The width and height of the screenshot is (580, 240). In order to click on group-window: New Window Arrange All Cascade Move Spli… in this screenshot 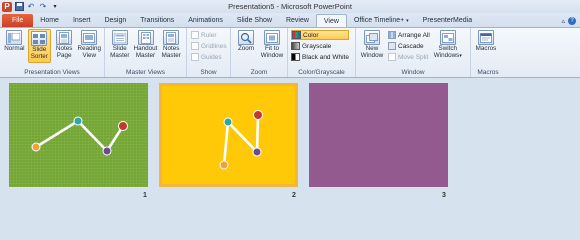, I will do `click(413, 52)`.